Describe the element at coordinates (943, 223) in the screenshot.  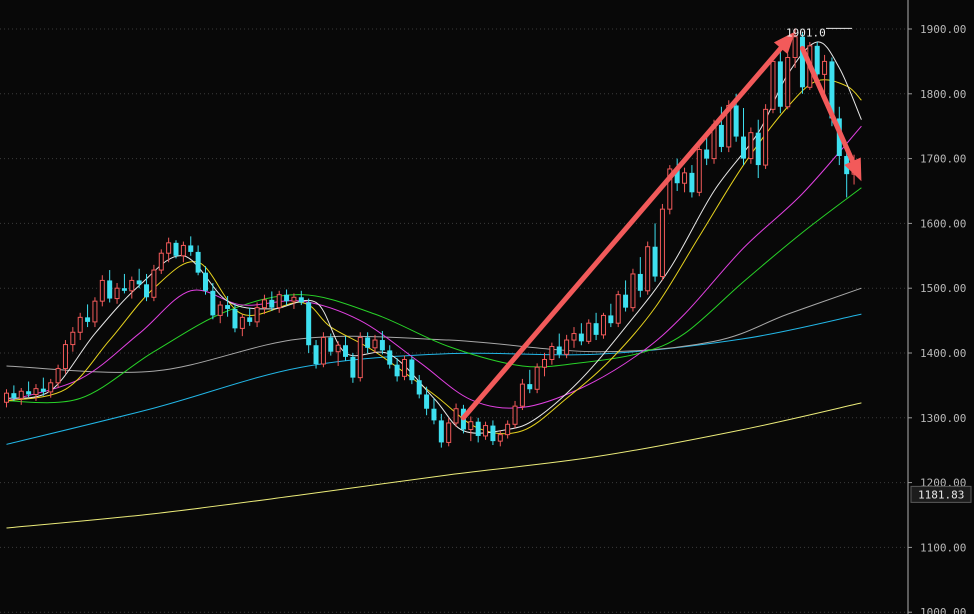
I see `y-tick-label: 1600.00` at that location.